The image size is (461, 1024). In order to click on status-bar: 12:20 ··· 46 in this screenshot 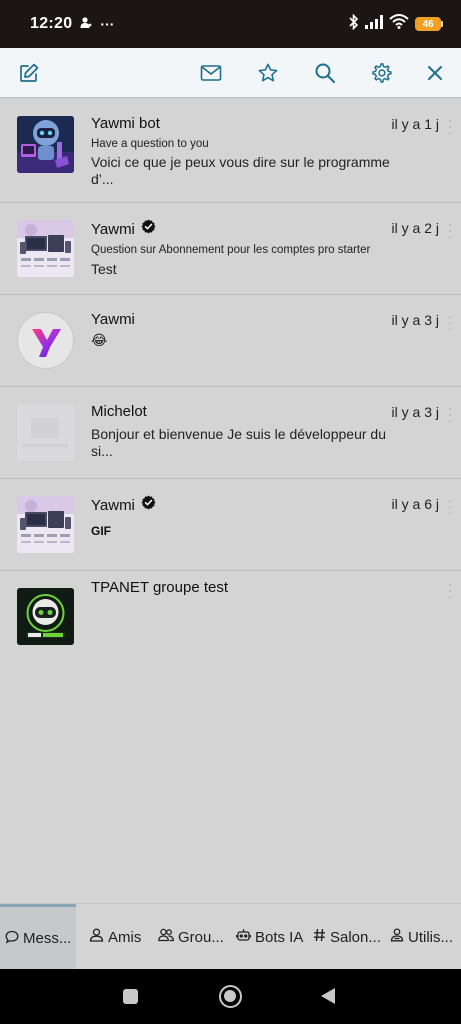, I will do `click(230, 24)`.